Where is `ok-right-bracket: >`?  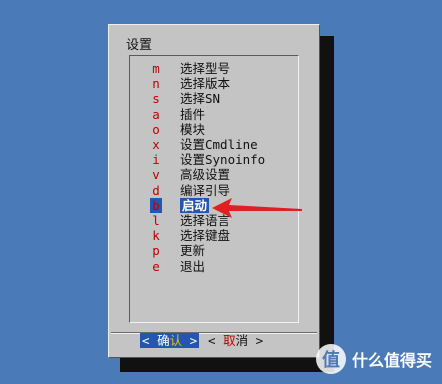
ok-right-bracket: > is located at coordinates (193, 340).